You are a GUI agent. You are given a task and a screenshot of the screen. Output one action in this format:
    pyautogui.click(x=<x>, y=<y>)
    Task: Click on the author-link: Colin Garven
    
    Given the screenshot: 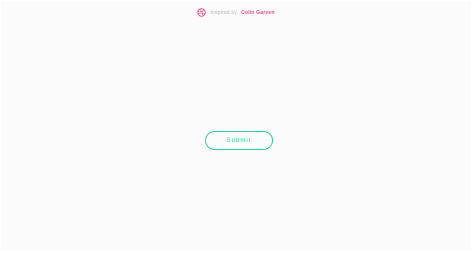 What is the action you would take?
    pyautogui.click(x=258, y=13)
    